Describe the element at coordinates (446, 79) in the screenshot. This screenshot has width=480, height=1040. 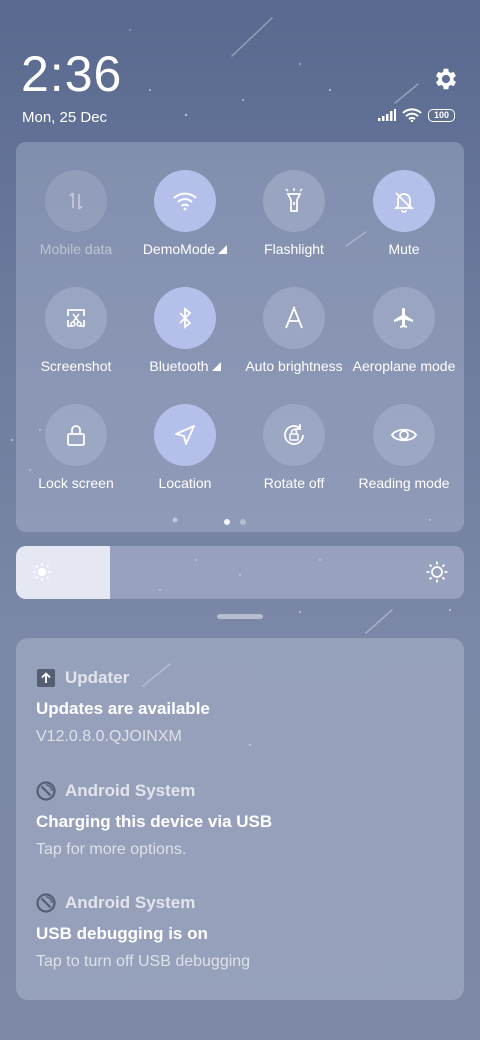
I see `settings-gear-icon` at that location.